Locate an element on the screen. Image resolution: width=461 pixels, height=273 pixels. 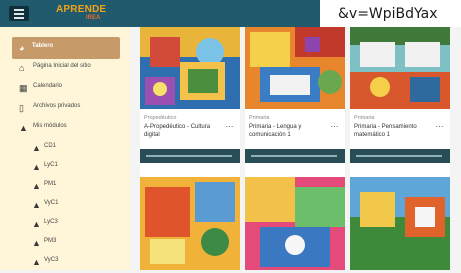
logo-subtext: IREA is located at coordinates (93, 18).